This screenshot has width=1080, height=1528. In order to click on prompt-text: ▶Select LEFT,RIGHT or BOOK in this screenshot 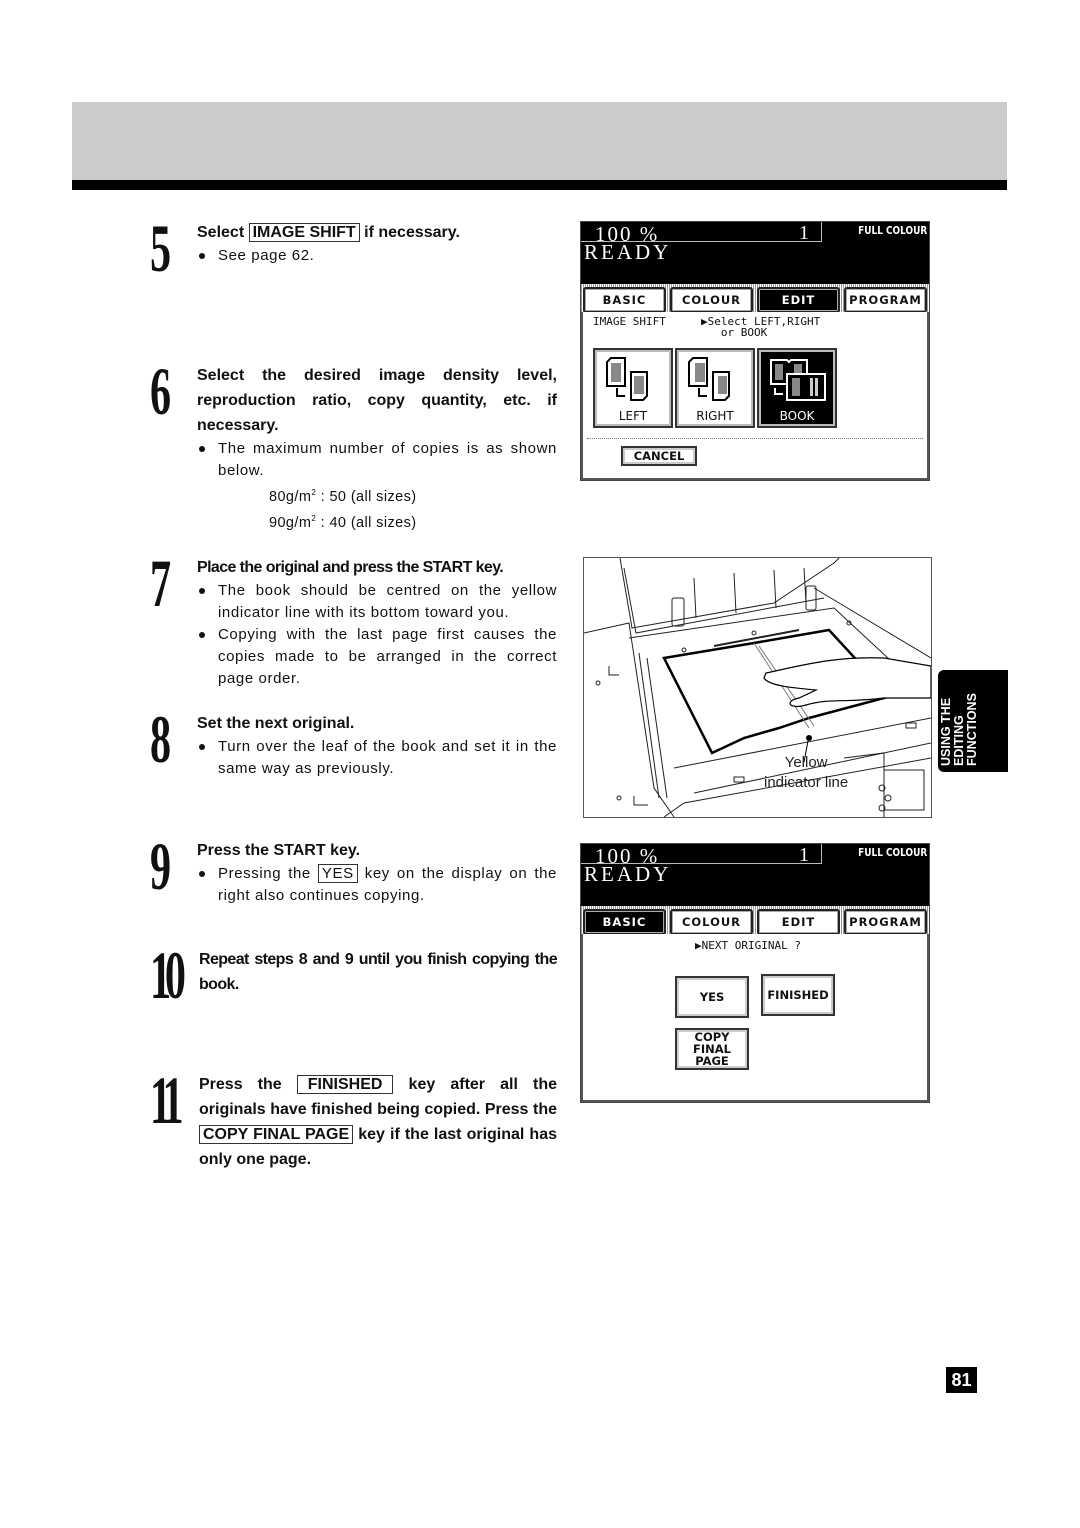, I will do `click(761, 327)`.